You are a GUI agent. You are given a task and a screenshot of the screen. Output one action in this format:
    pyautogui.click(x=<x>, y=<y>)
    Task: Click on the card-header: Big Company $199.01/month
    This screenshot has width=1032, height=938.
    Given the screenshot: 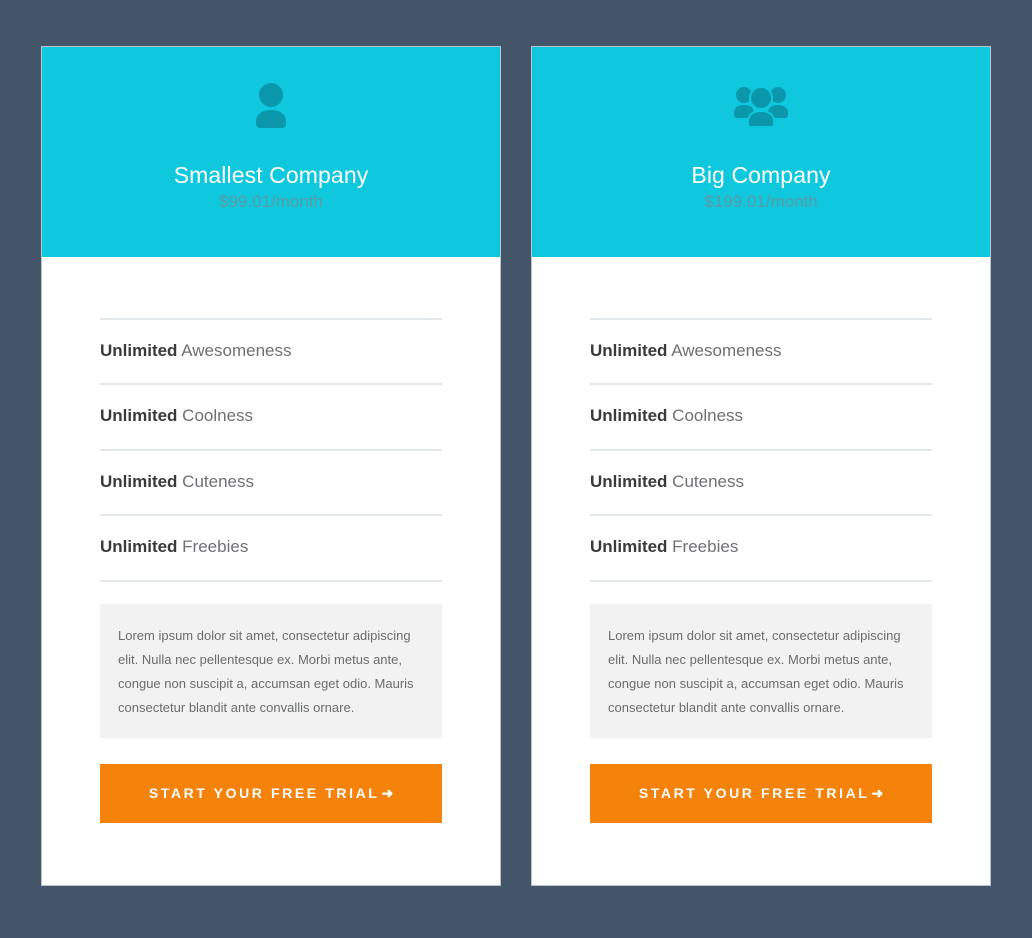 What is the action you would take?
    pyautogui.click(x=761, y=152)
    